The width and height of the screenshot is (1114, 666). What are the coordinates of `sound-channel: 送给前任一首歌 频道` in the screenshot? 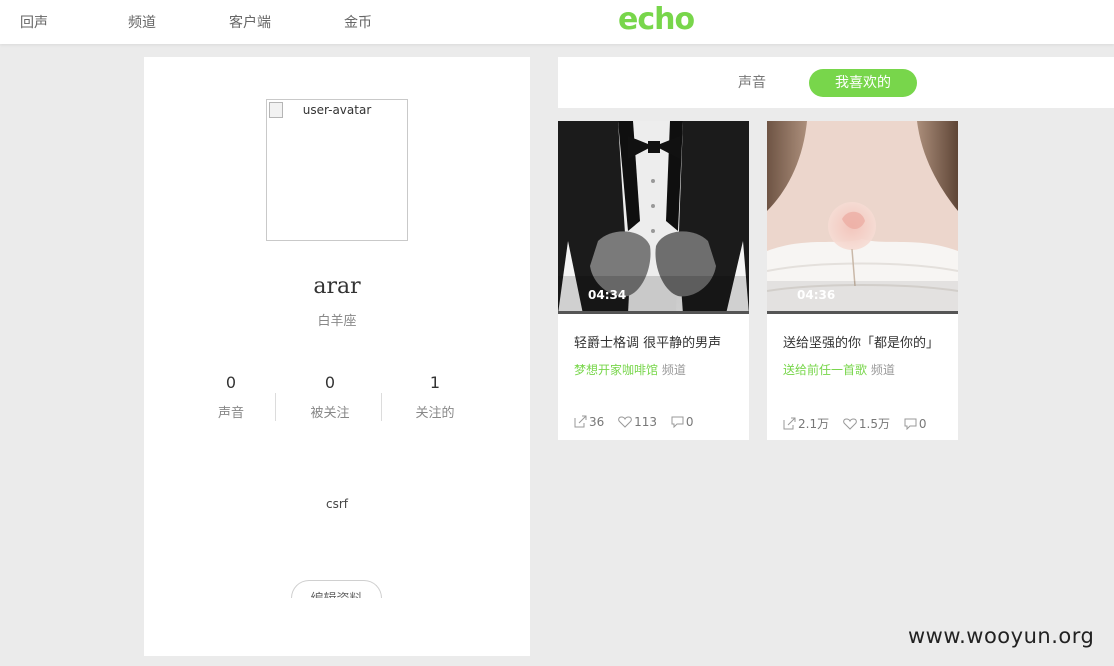 It's located at (839, 369).